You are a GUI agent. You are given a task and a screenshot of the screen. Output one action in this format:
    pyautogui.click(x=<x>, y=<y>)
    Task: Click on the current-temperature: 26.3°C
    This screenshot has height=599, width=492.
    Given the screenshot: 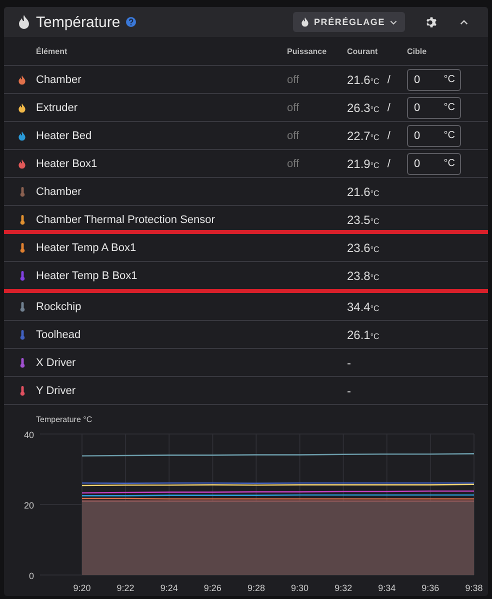 What is the action you would take?
    pyautogui.click(x=363, y=107)
    